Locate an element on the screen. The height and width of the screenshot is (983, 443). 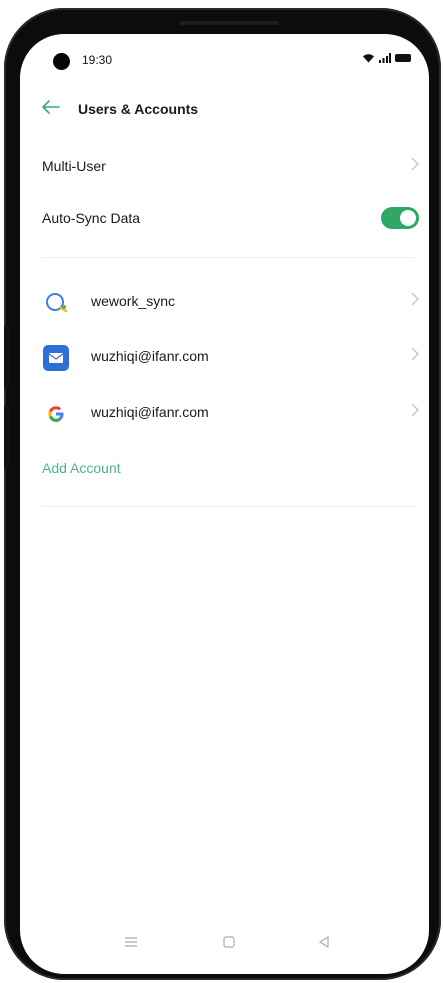
navigation-bar is located at coordinates (224, 945).